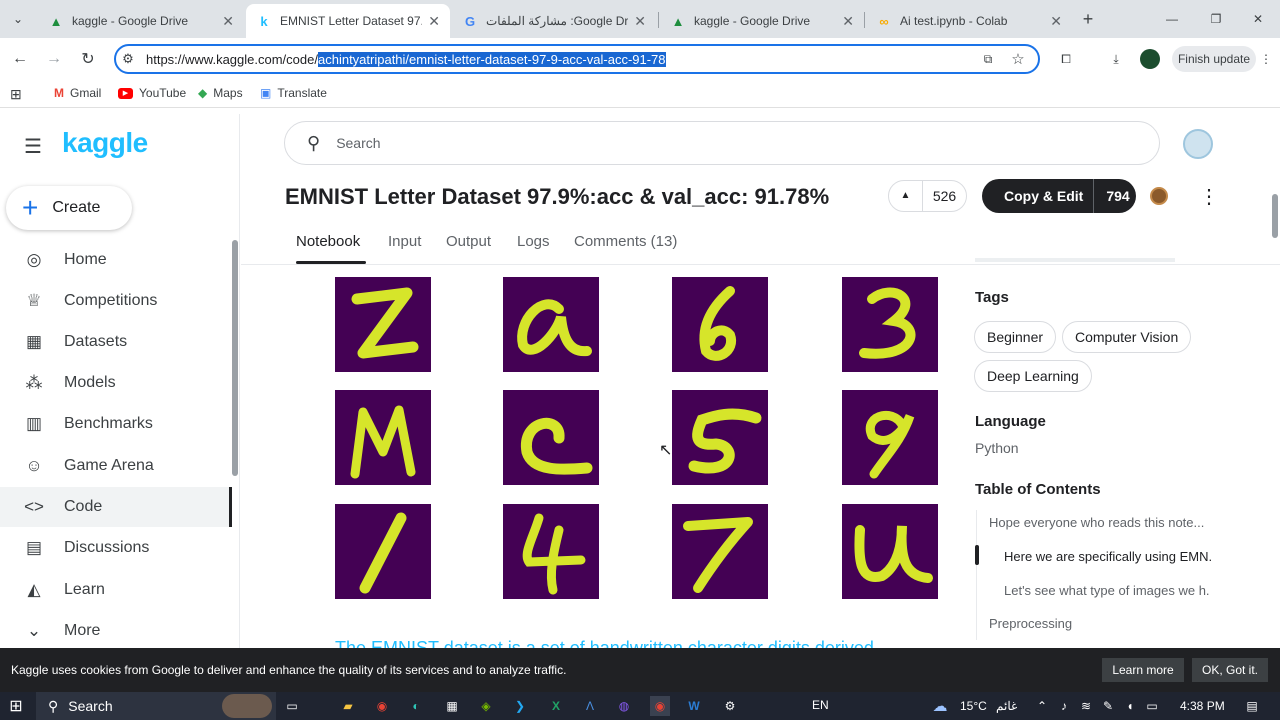 The image size is (1280, 720). Describe the element at coordinates (1258, 19) in the screenshot. I see `window-close-icon: ✕` at that location.